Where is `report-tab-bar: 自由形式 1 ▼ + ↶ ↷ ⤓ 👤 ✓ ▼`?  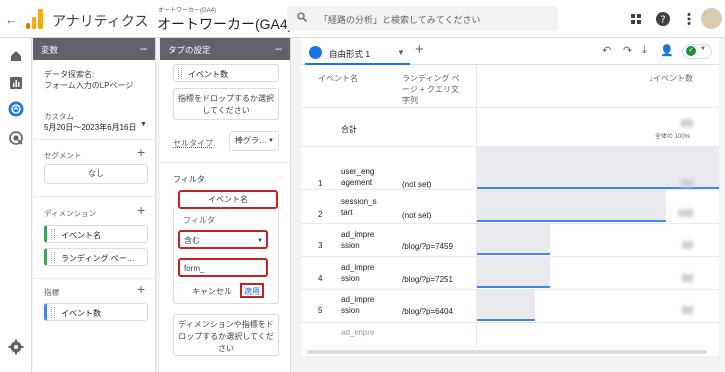 report-tab-bar: 自由形式 1 ▼ + ↶ ↷ ⤓ 👤 ✓ ▼ is located at coordinates (510, 51).